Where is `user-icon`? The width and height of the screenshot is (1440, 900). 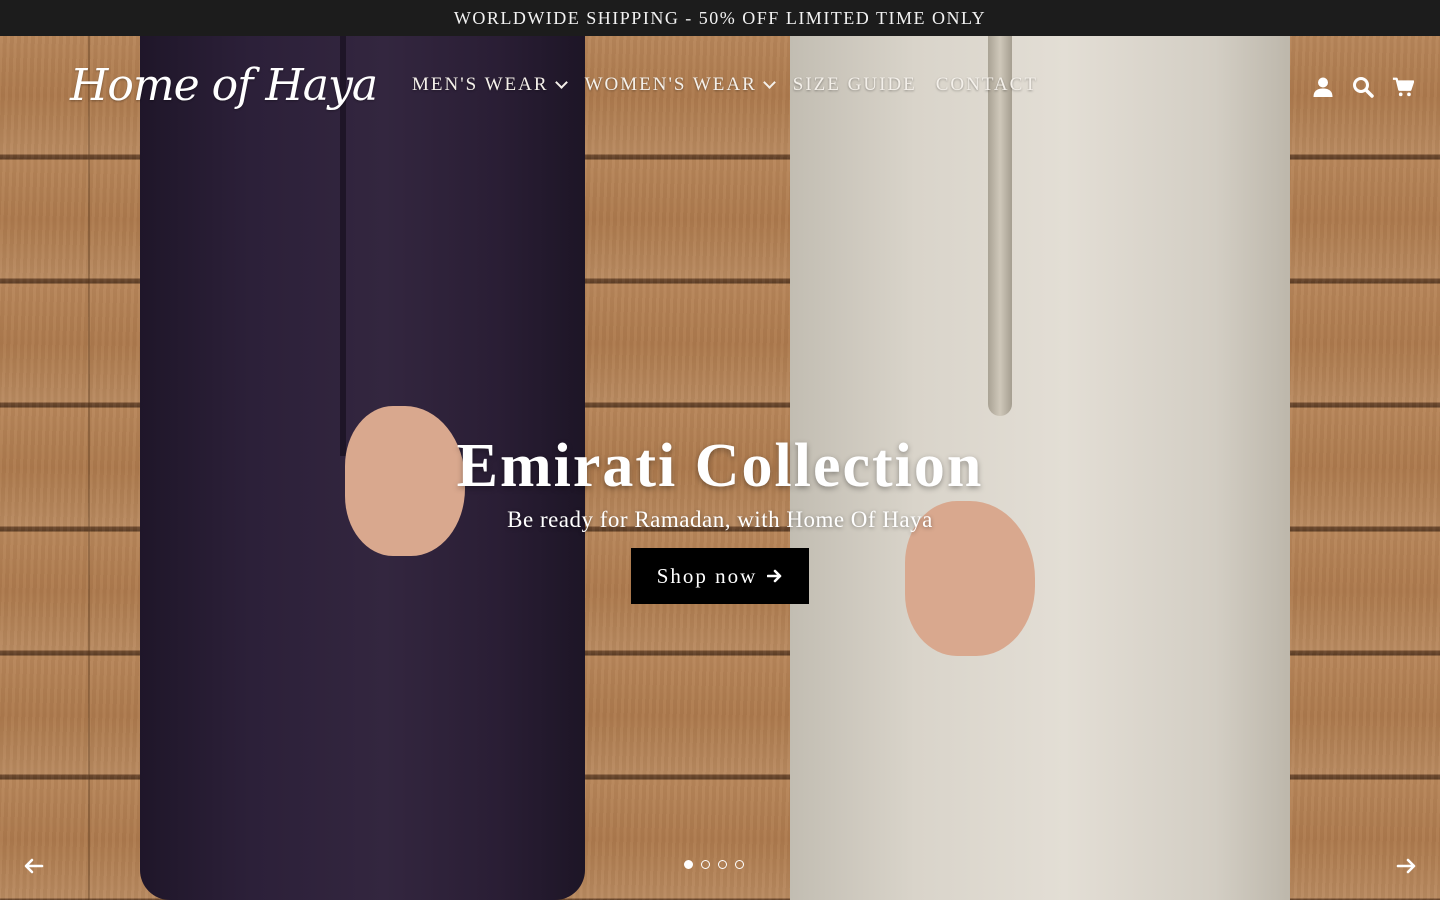
user-icon is located at coordinates (1323, 87).